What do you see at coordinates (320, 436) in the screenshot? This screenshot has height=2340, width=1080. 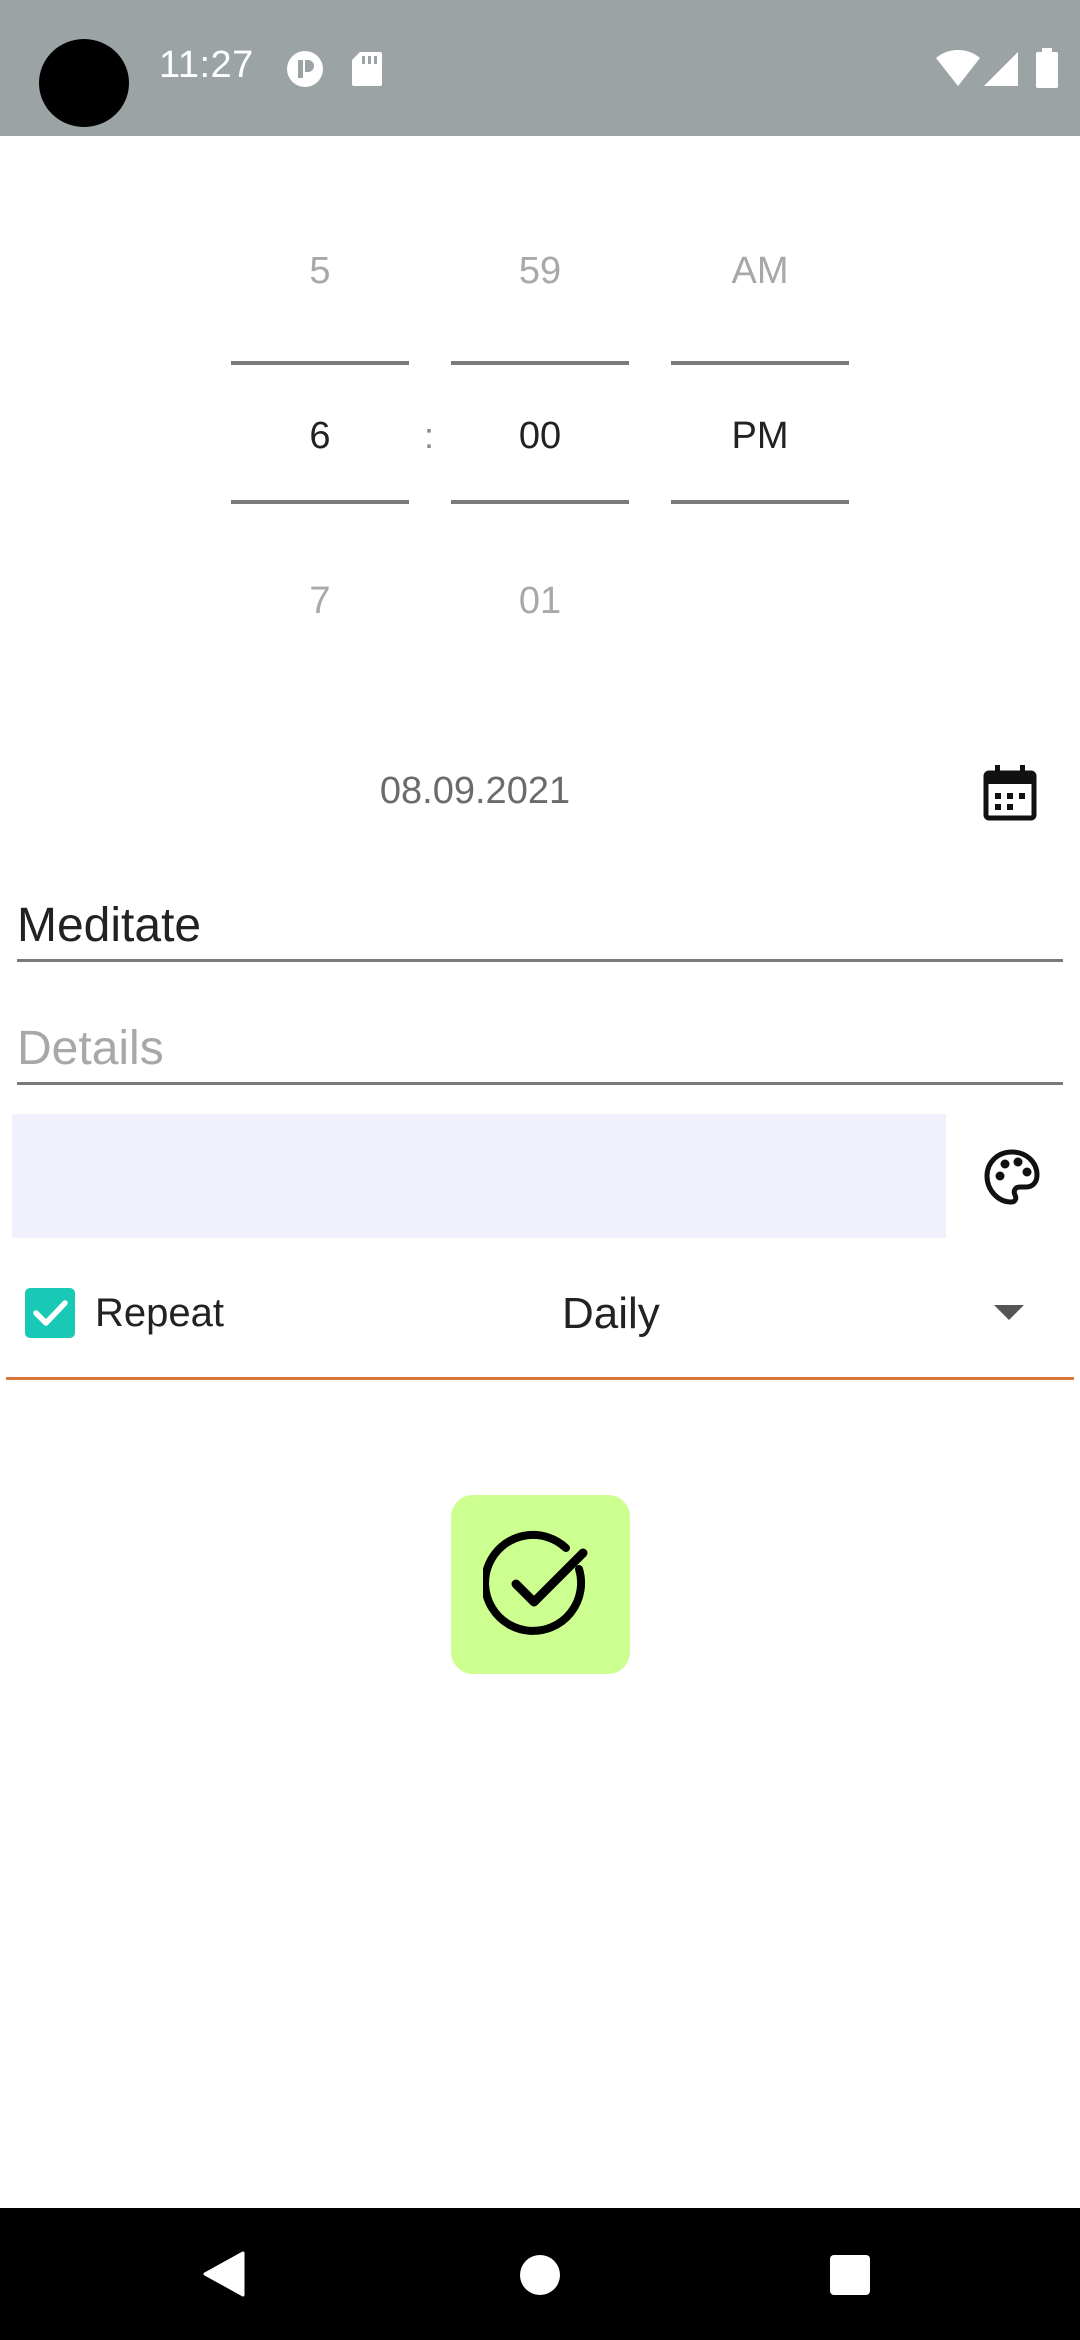 I see `hour-selected: 6` at bounding box center [320, 436].